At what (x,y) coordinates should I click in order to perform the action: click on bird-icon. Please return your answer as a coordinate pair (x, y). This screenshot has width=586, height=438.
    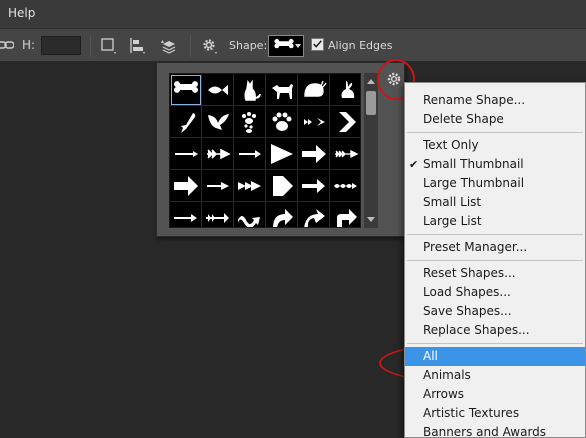
    Looking at the image, I should click on (187, 122).